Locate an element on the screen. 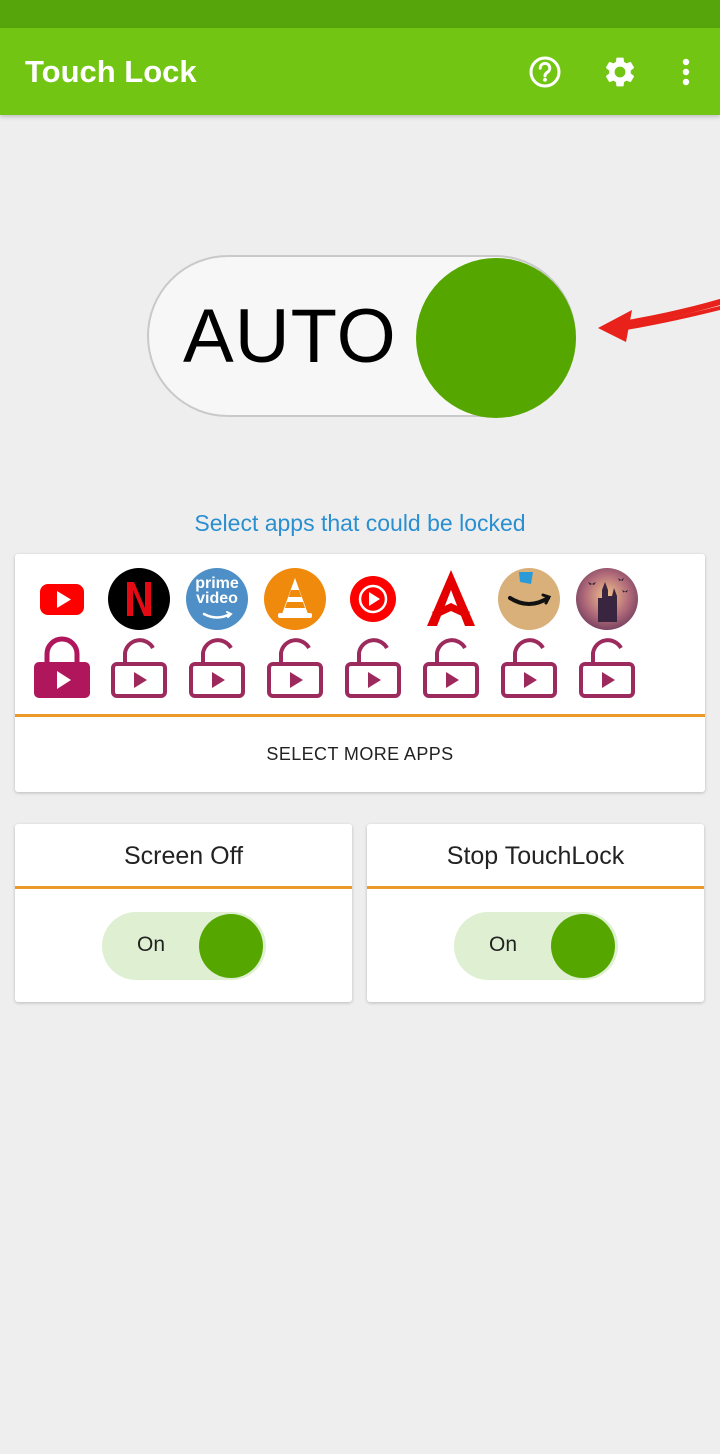  video-text: video is located at coordinates (217, 598).